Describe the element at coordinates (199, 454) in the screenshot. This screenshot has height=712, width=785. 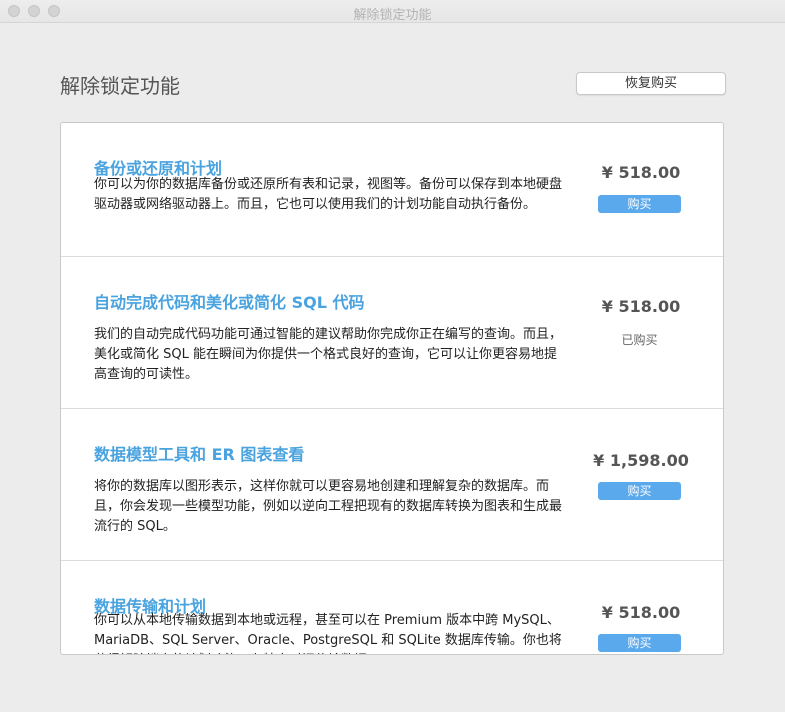
I see `feature-title: 数据模型工具和 ER 图表查看` at that location.